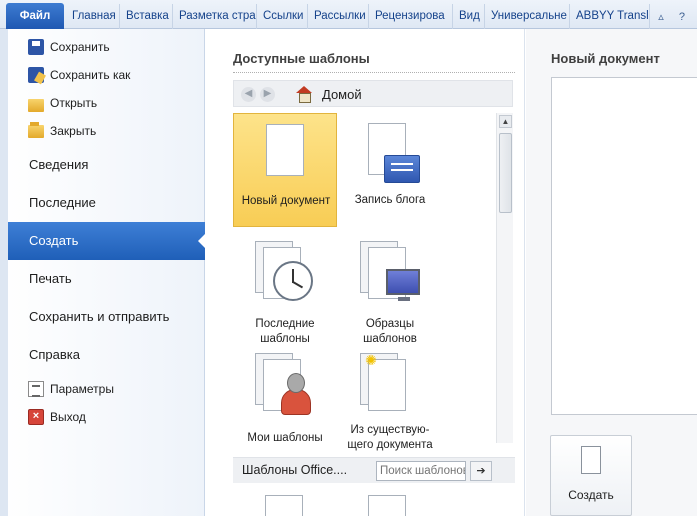 The width and height of the screenshot is (697, 516). Describe the element at coordinates (36, 75) in the screenshot. I see `save-as-icon` at that location.